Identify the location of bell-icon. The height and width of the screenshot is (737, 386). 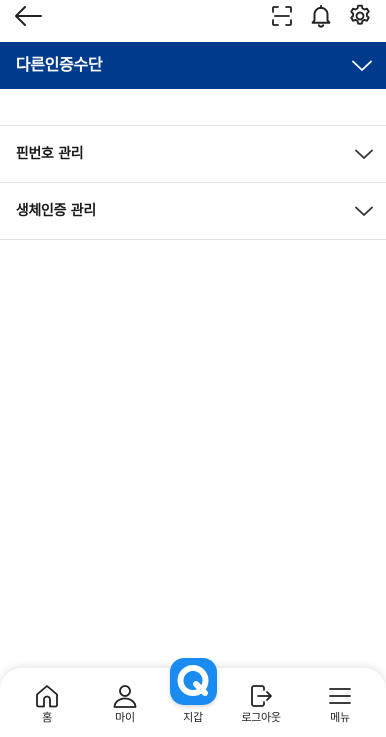
(321, 16).